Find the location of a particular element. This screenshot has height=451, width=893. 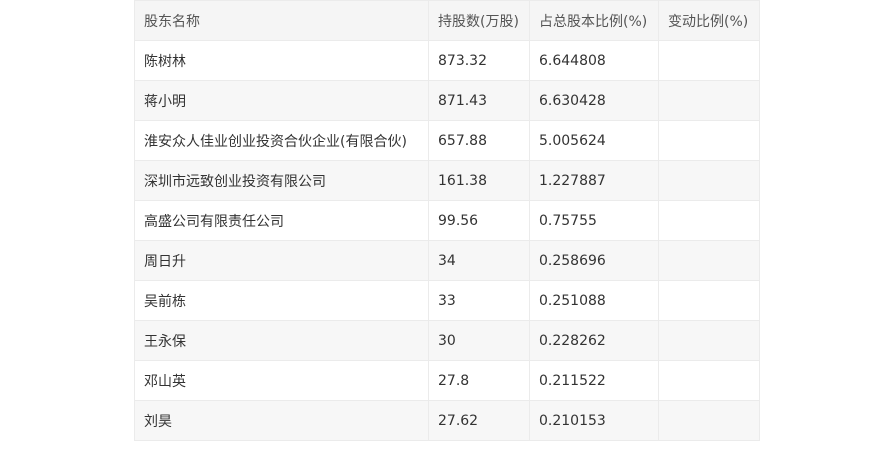

table-row: 吴前栋 33 0.251088 is located at coordinates (447, 300).